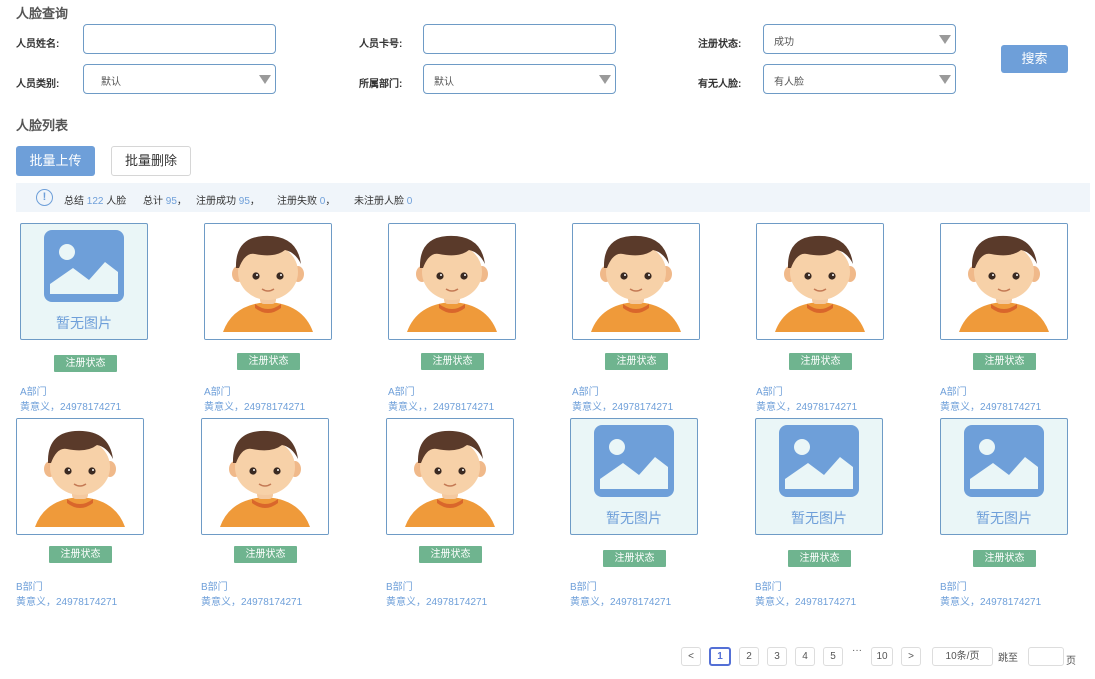  I want to click on card-input, so click(519, 39).